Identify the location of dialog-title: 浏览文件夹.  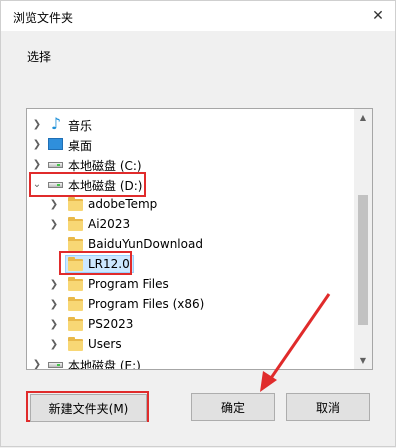
(43, 18).